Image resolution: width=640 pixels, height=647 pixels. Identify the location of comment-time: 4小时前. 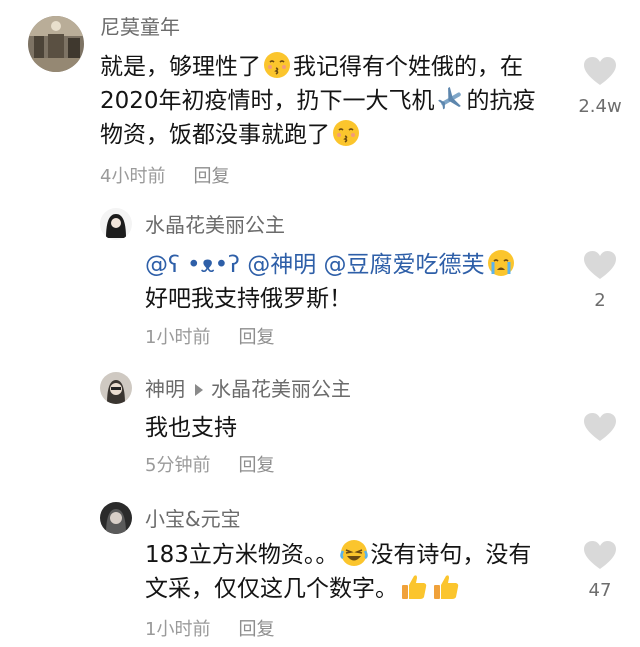
(133, 176).